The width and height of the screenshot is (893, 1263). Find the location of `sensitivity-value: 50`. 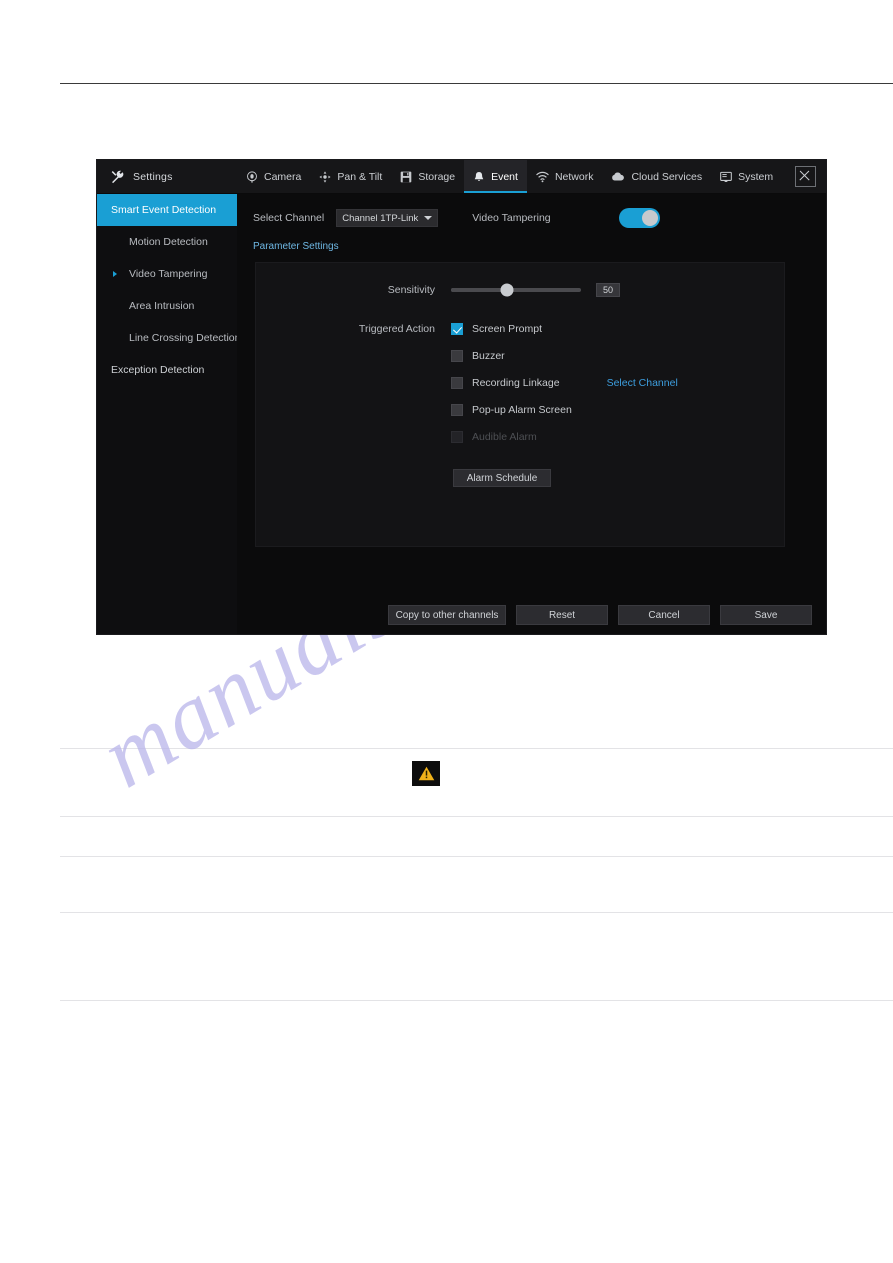

sensitivity-value: 50 is located at coordinates (608, 290).